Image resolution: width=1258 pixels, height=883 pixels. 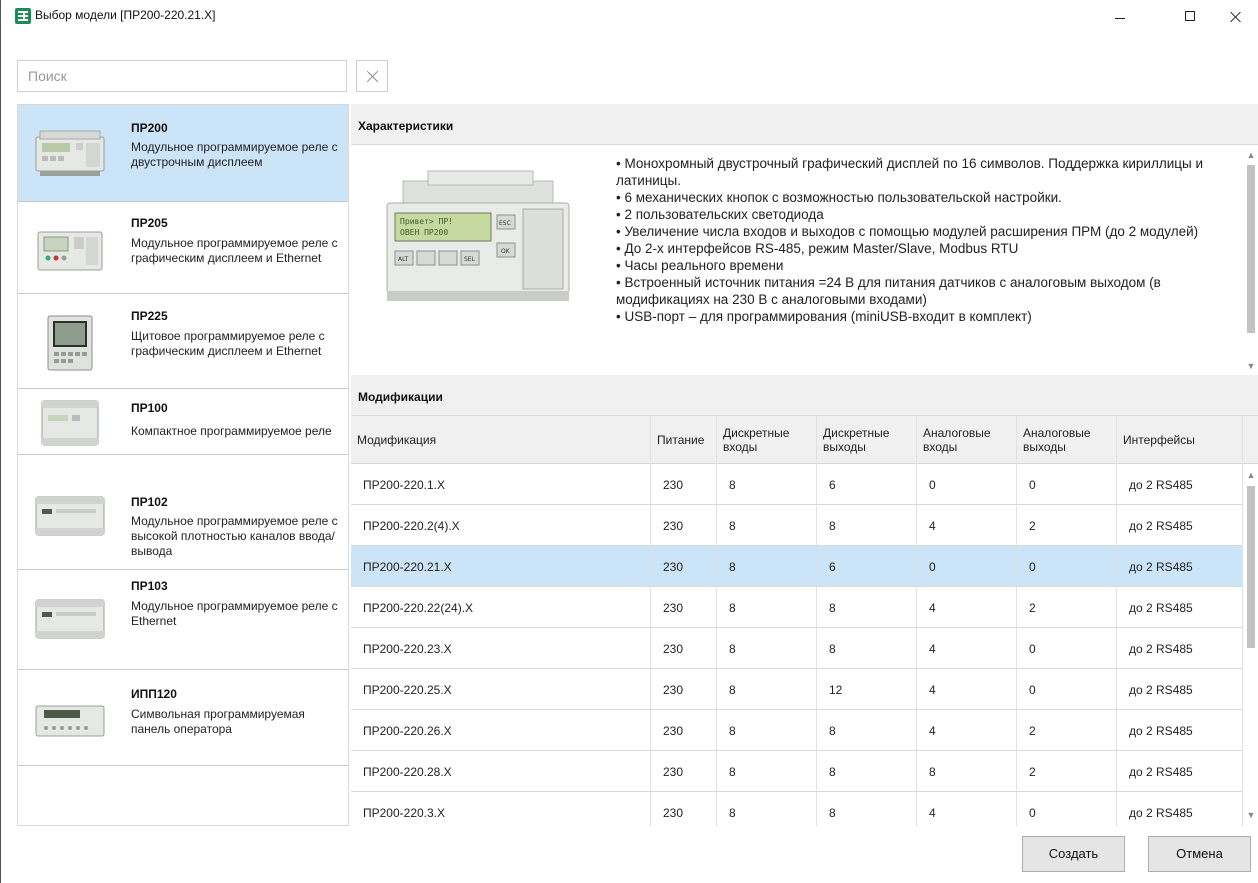 What do you see at coordinates (149, 128) in the screenshot?
I see `model-name: ПР200` at bounding box center [149, 128].